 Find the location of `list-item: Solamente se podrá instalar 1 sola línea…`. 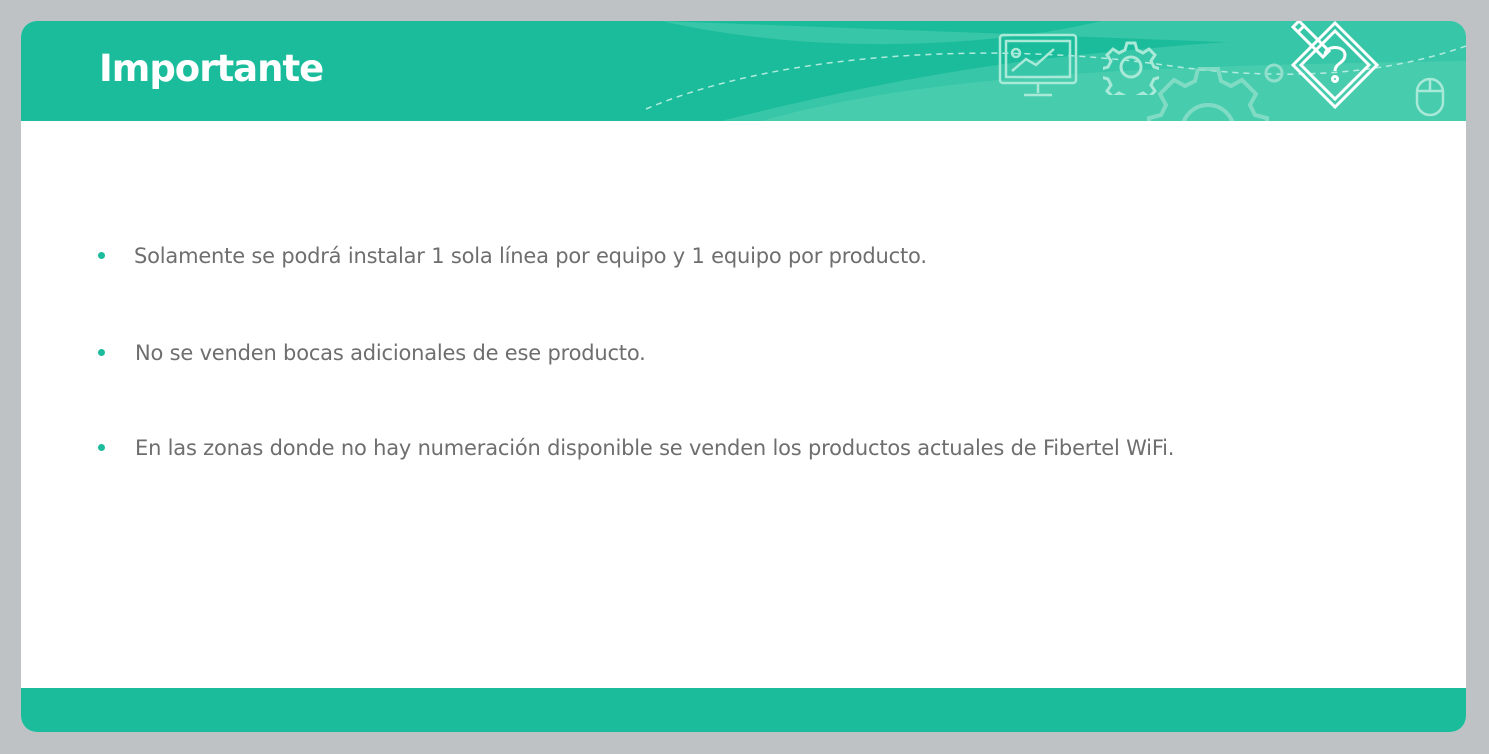

list-item: Solamente se podrá instalar 1 sola línea… is located at coordinates (748, 257).